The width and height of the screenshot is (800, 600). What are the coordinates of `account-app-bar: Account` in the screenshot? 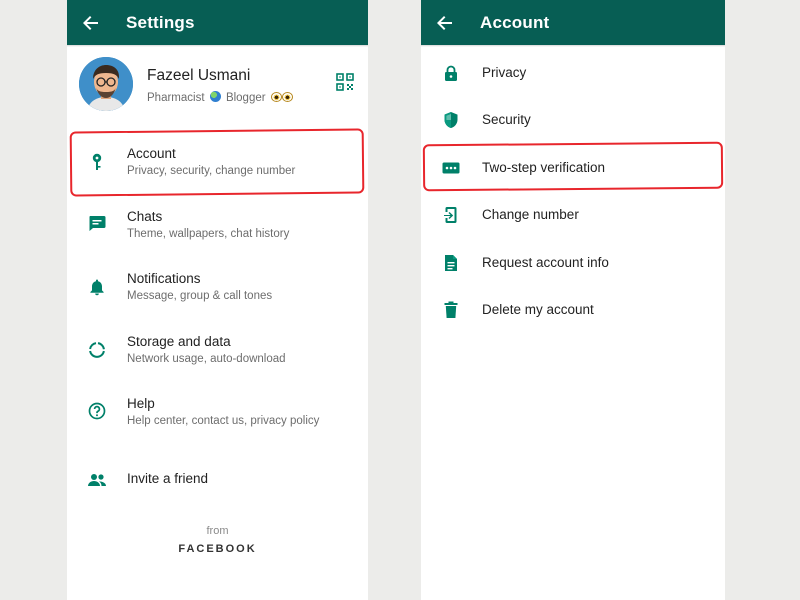 It's located at (573, 22).